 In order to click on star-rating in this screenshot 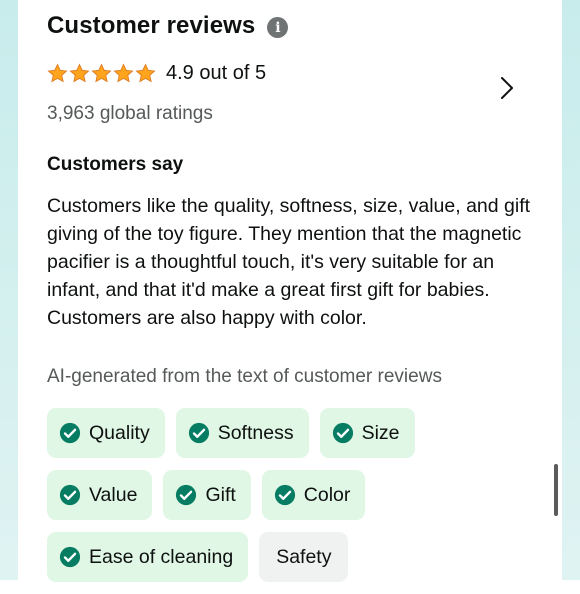, I will do `click(101, 73)`.